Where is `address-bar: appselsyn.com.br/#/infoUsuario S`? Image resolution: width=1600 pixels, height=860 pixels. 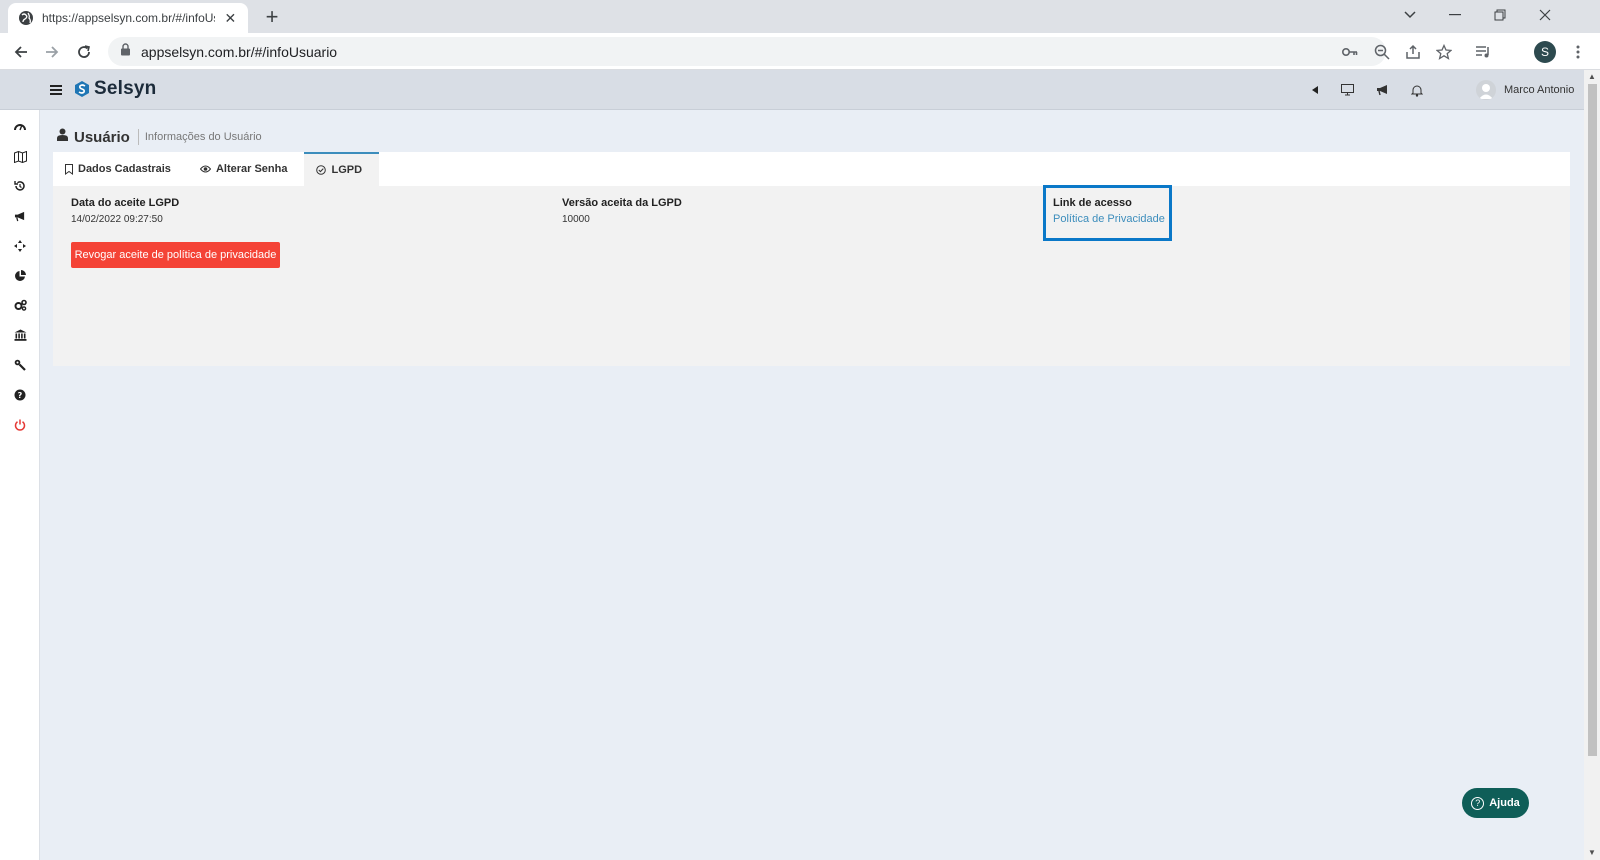 address-bar: appselsyn.com.br/#/infoUsuario S is located at coordinates (800, 51).